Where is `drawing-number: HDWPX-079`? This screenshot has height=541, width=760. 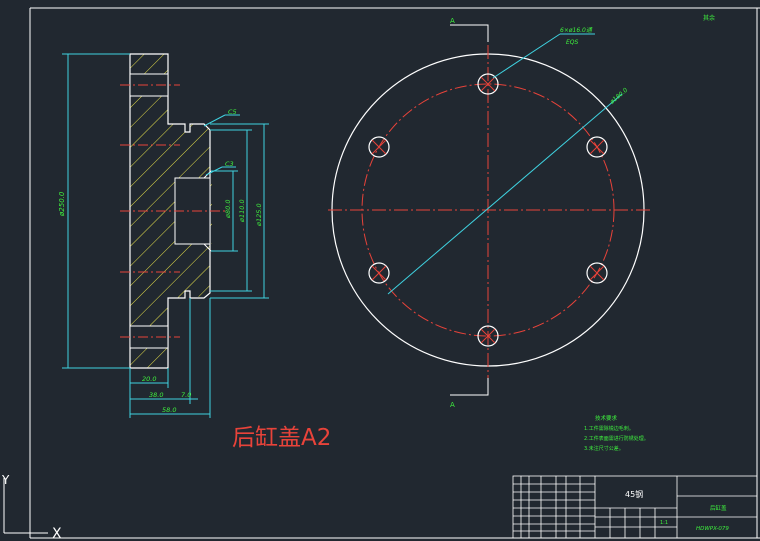
drawing-number: HDWPX-079 is located at coordinates (712, 529).